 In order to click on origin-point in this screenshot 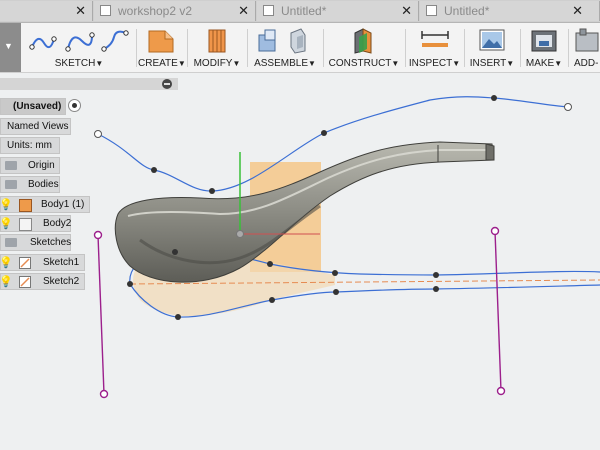, I will do `click(240, 234)`.